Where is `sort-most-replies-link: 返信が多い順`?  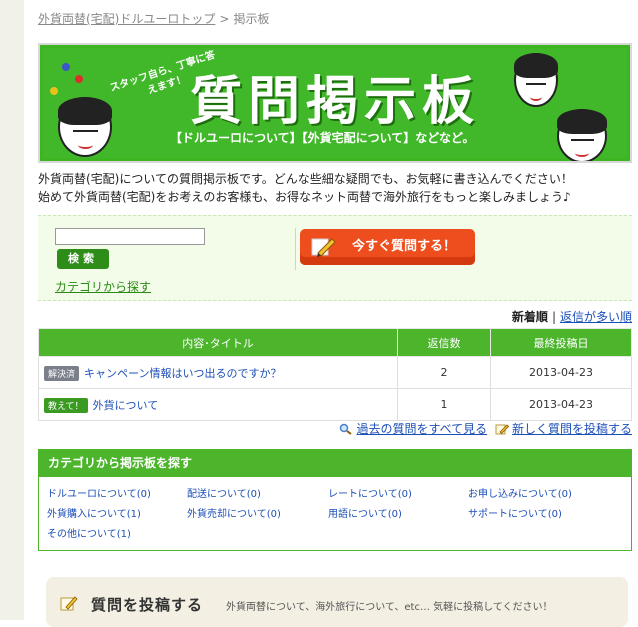 sort-most-replies-link: 返信が多い順 is located at coordinates (596, 317).